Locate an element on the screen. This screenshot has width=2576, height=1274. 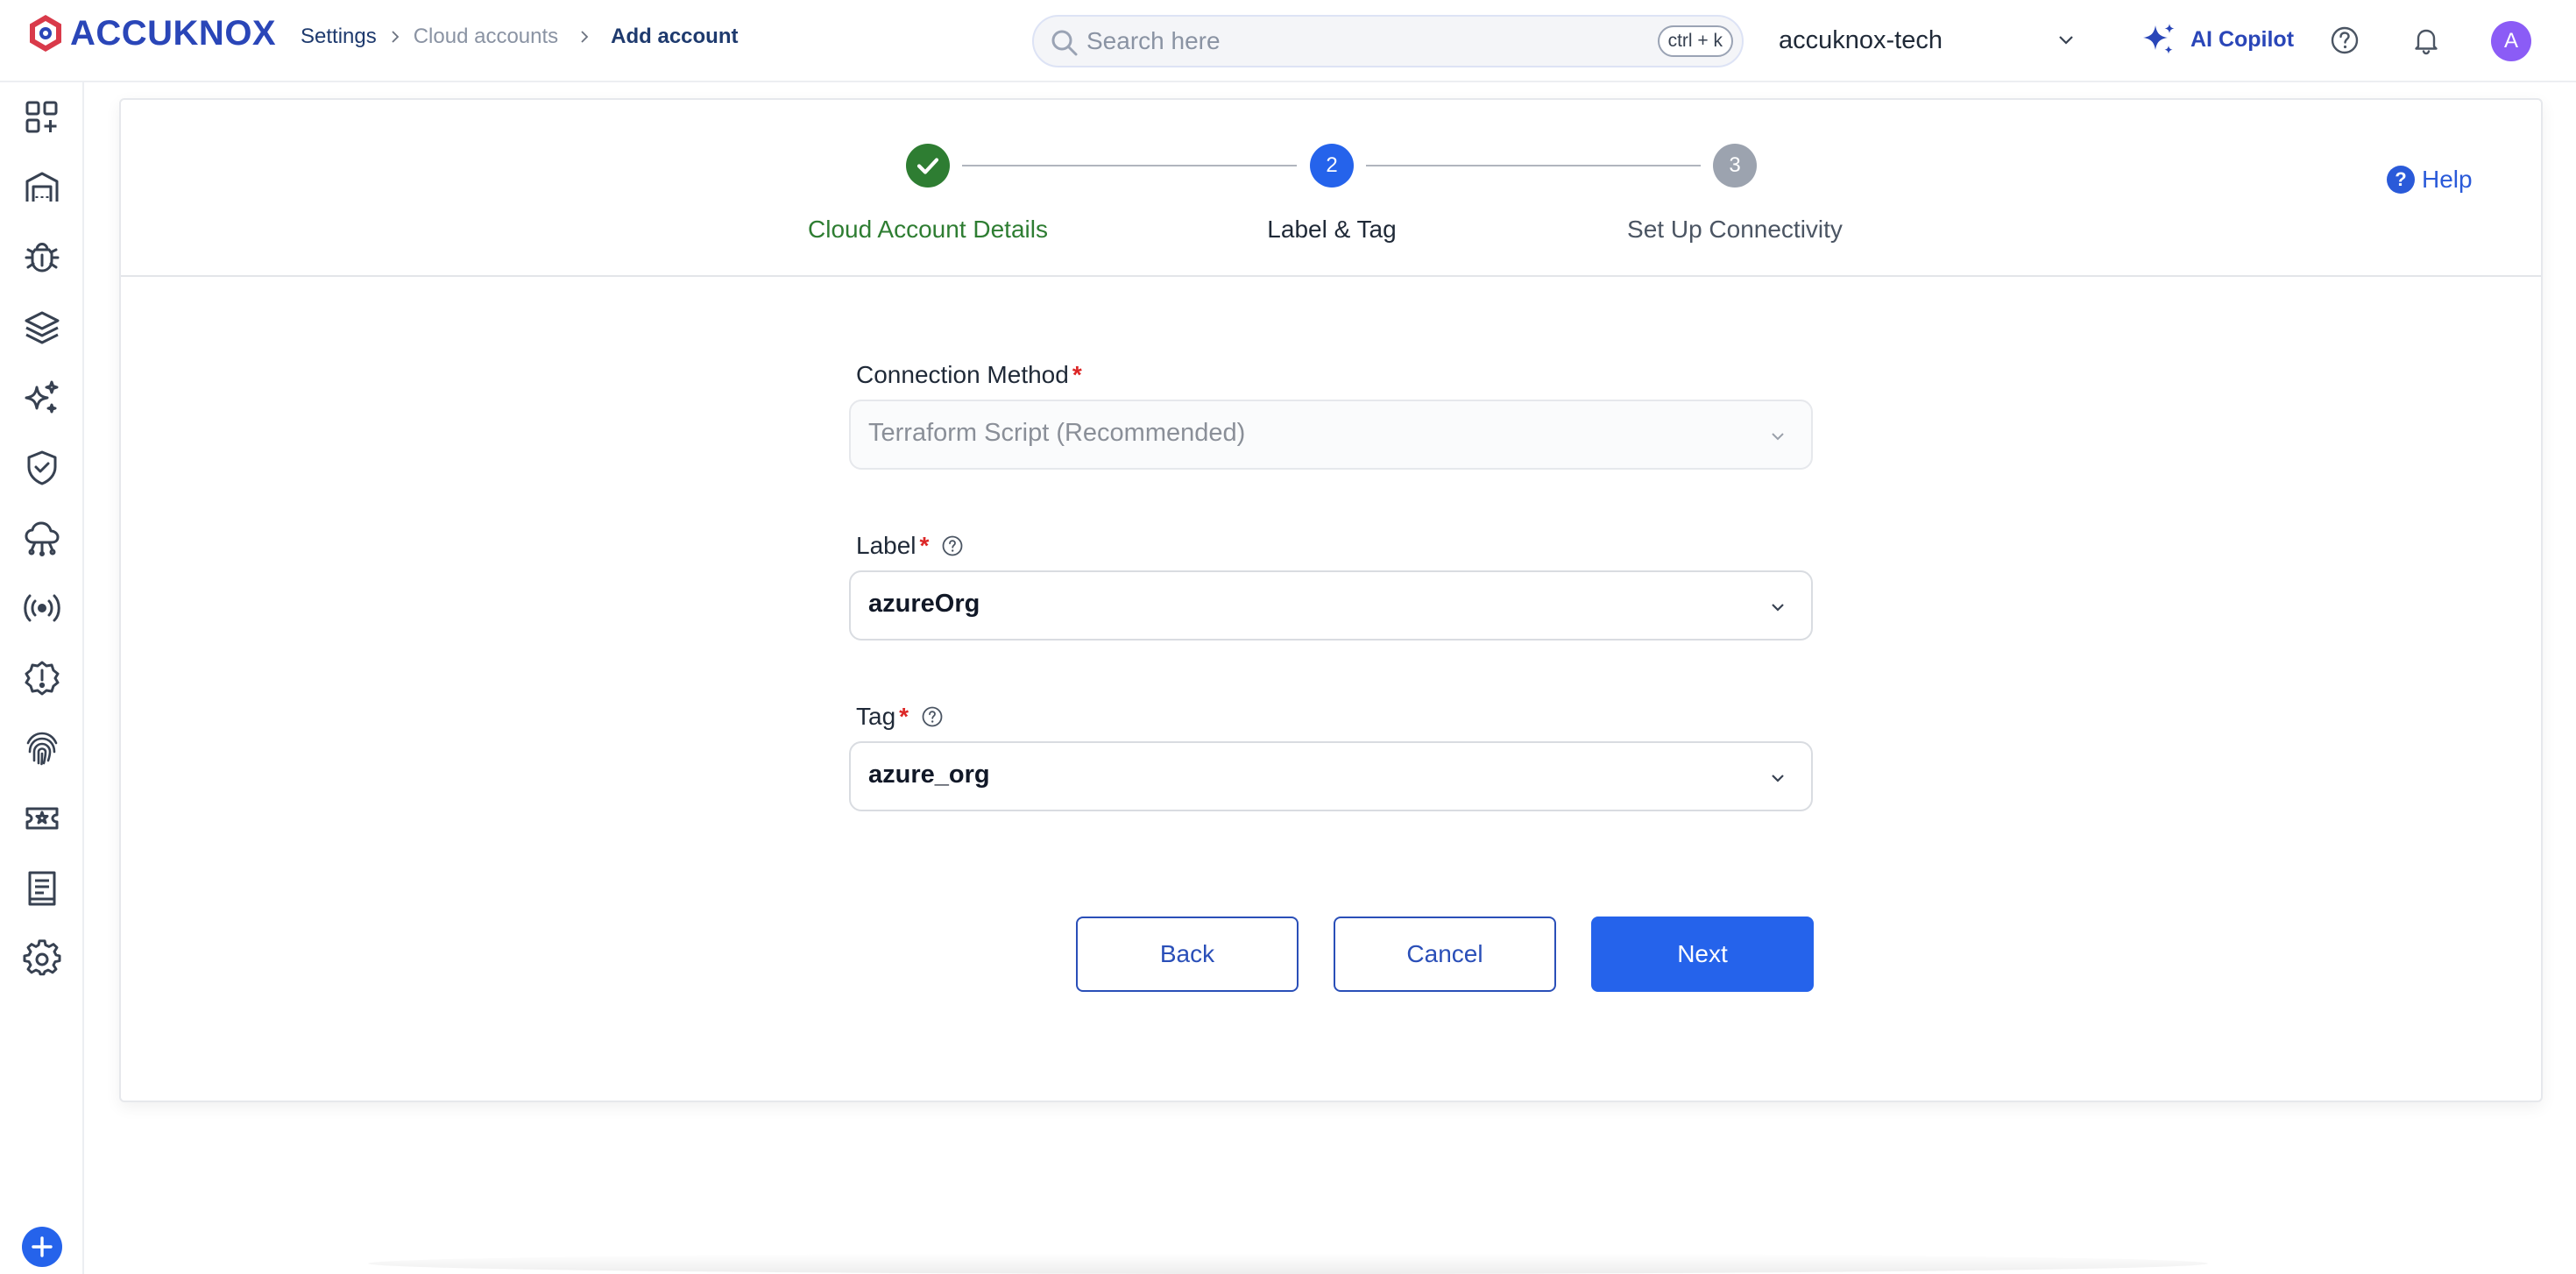
tag-value: azure_org is located at coordinates (929, 775).